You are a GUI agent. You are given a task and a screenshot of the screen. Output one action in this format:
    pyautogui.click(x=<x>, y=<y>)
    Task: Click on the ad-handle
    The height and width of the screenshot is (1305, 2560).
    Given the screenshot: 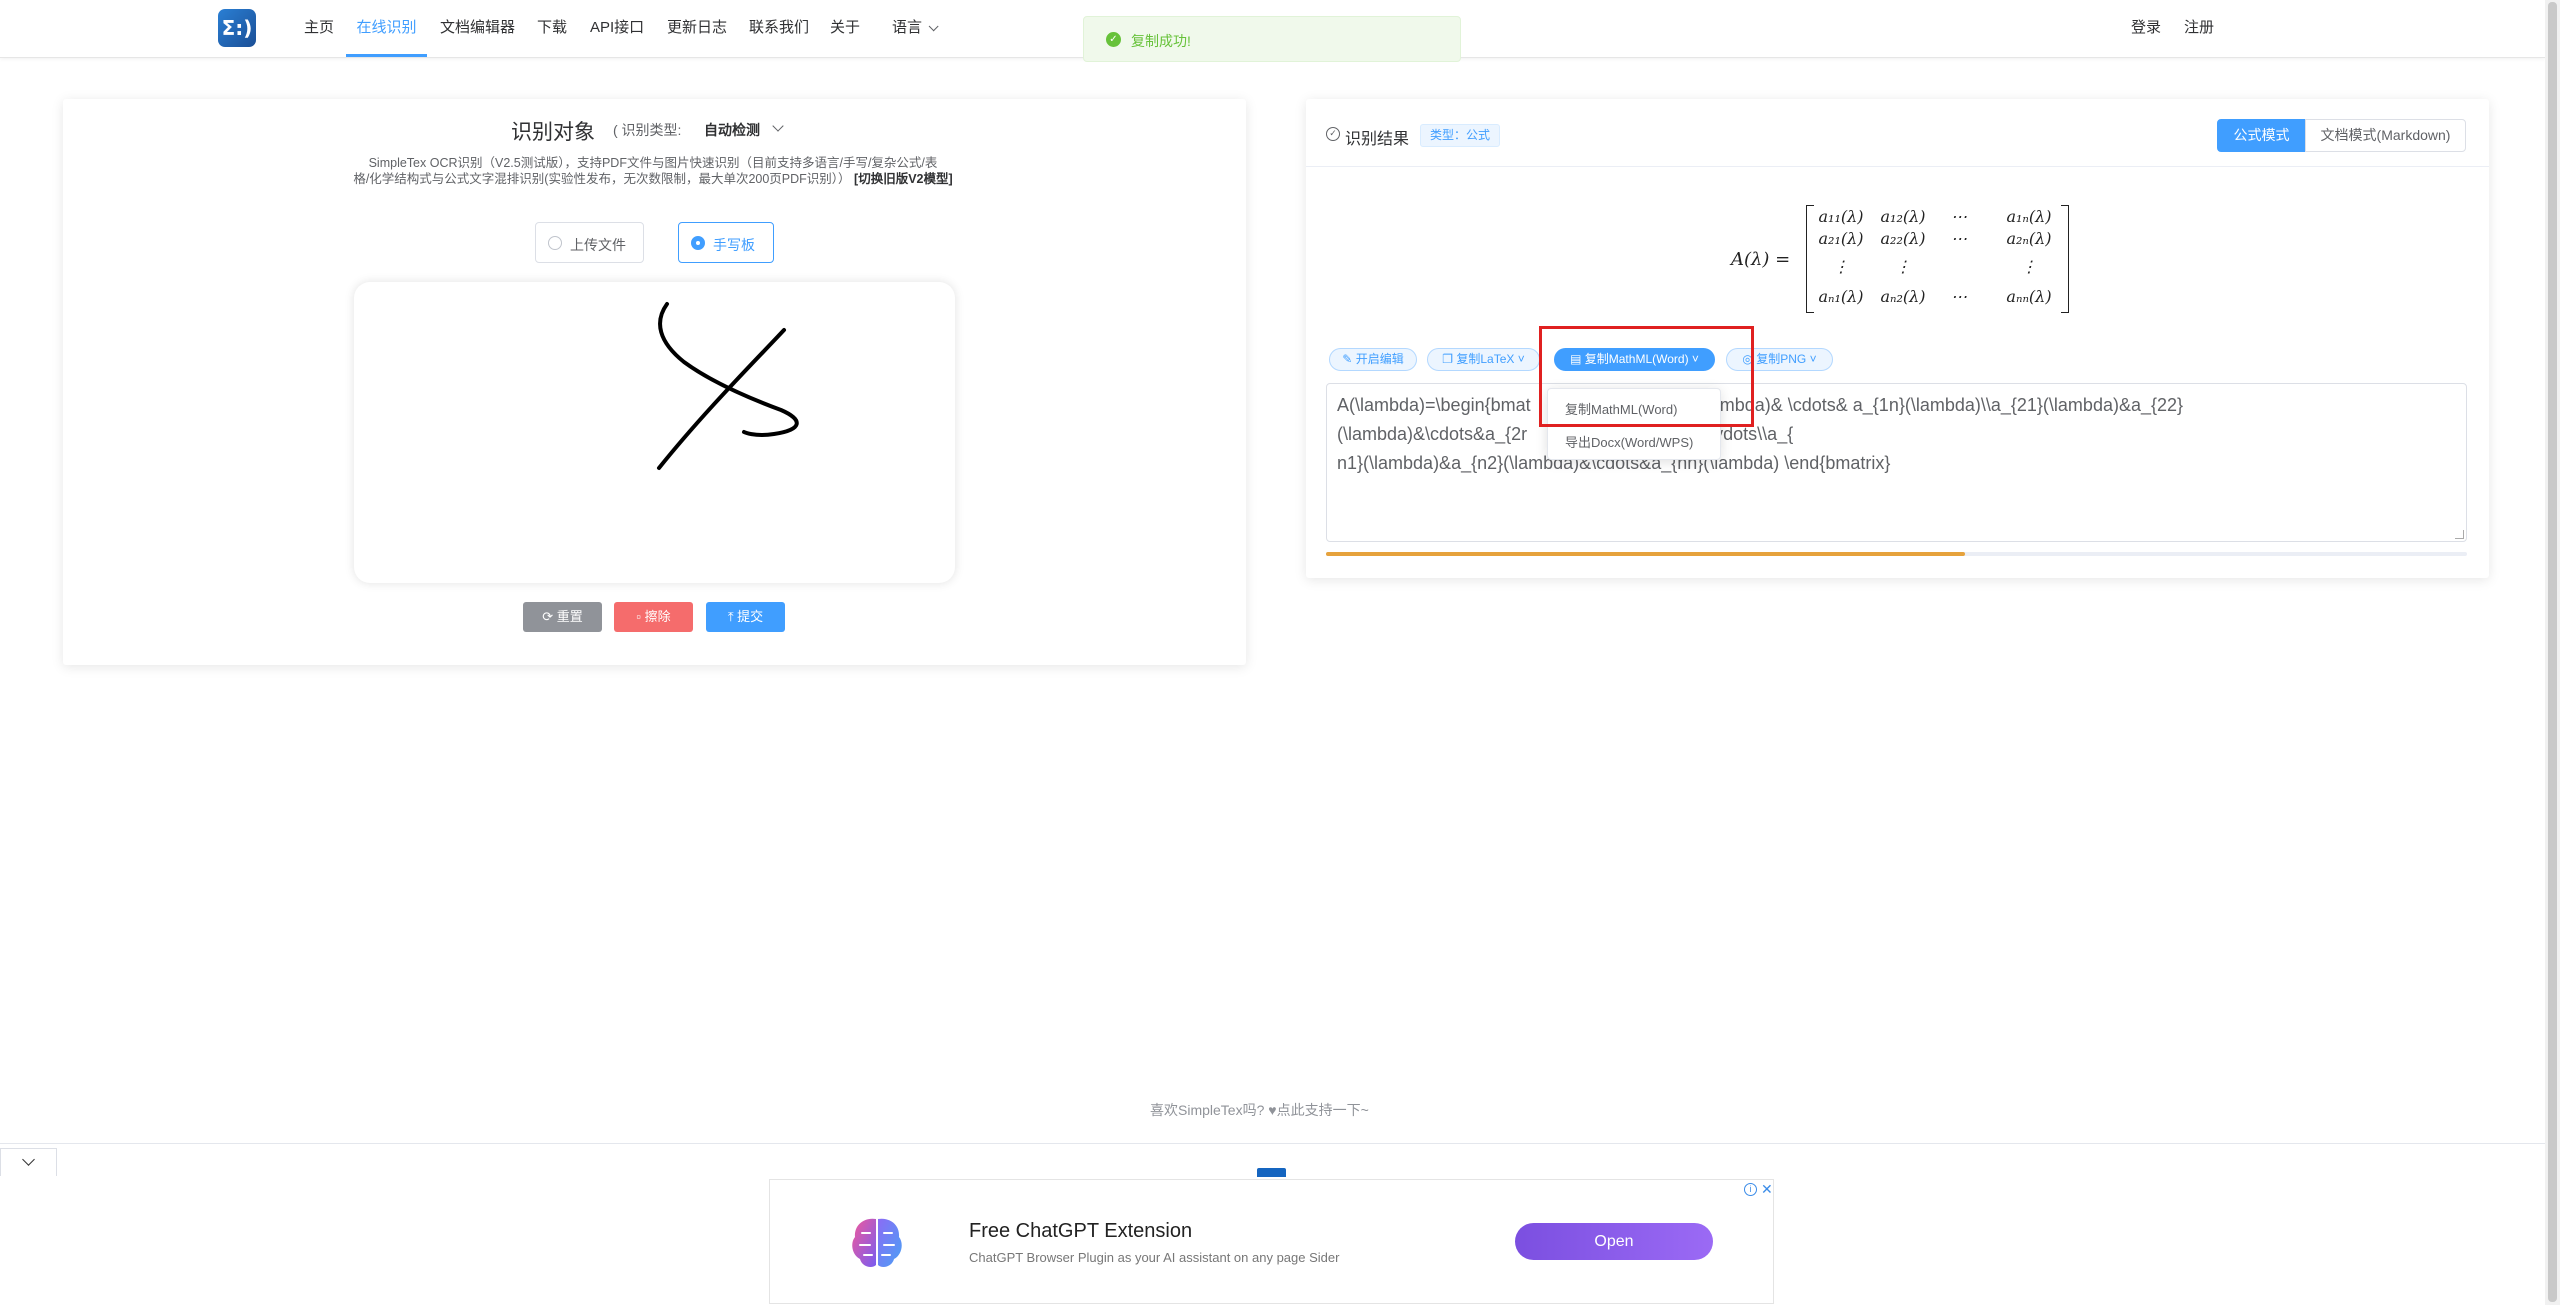 What is the action you would take?
    pyautogui.click(x=1271, y=1172)
    